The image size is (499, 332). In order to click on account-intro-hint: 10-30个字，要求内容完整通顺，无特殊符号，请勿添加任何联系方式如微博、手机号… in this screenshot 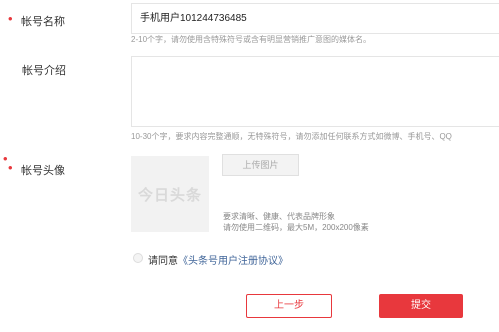, I will do `click(291, 136)`.